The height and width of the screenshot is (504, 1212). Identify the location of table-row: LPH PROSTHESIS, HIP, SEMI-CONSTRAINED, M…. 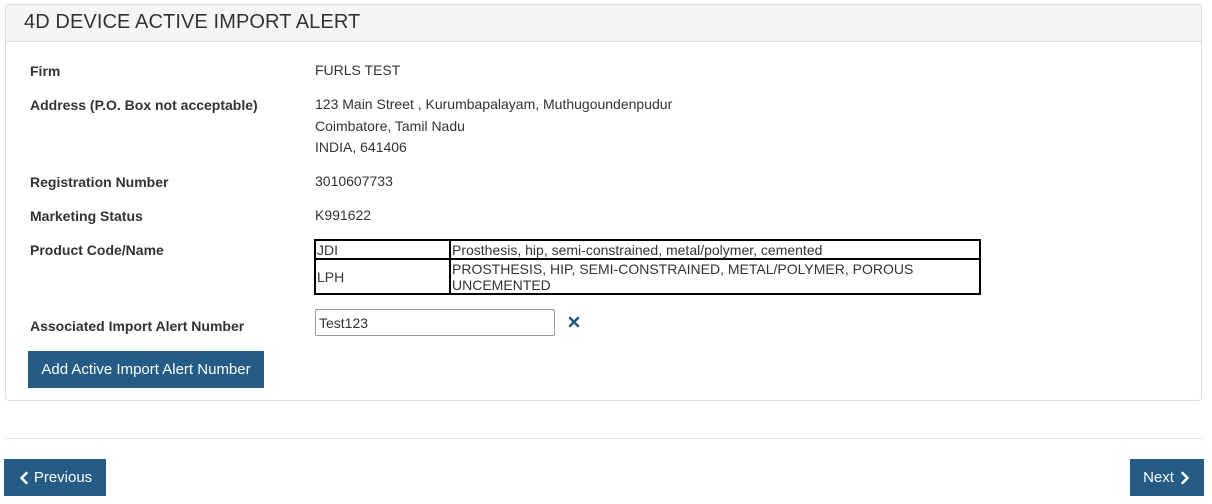
(647, 276).